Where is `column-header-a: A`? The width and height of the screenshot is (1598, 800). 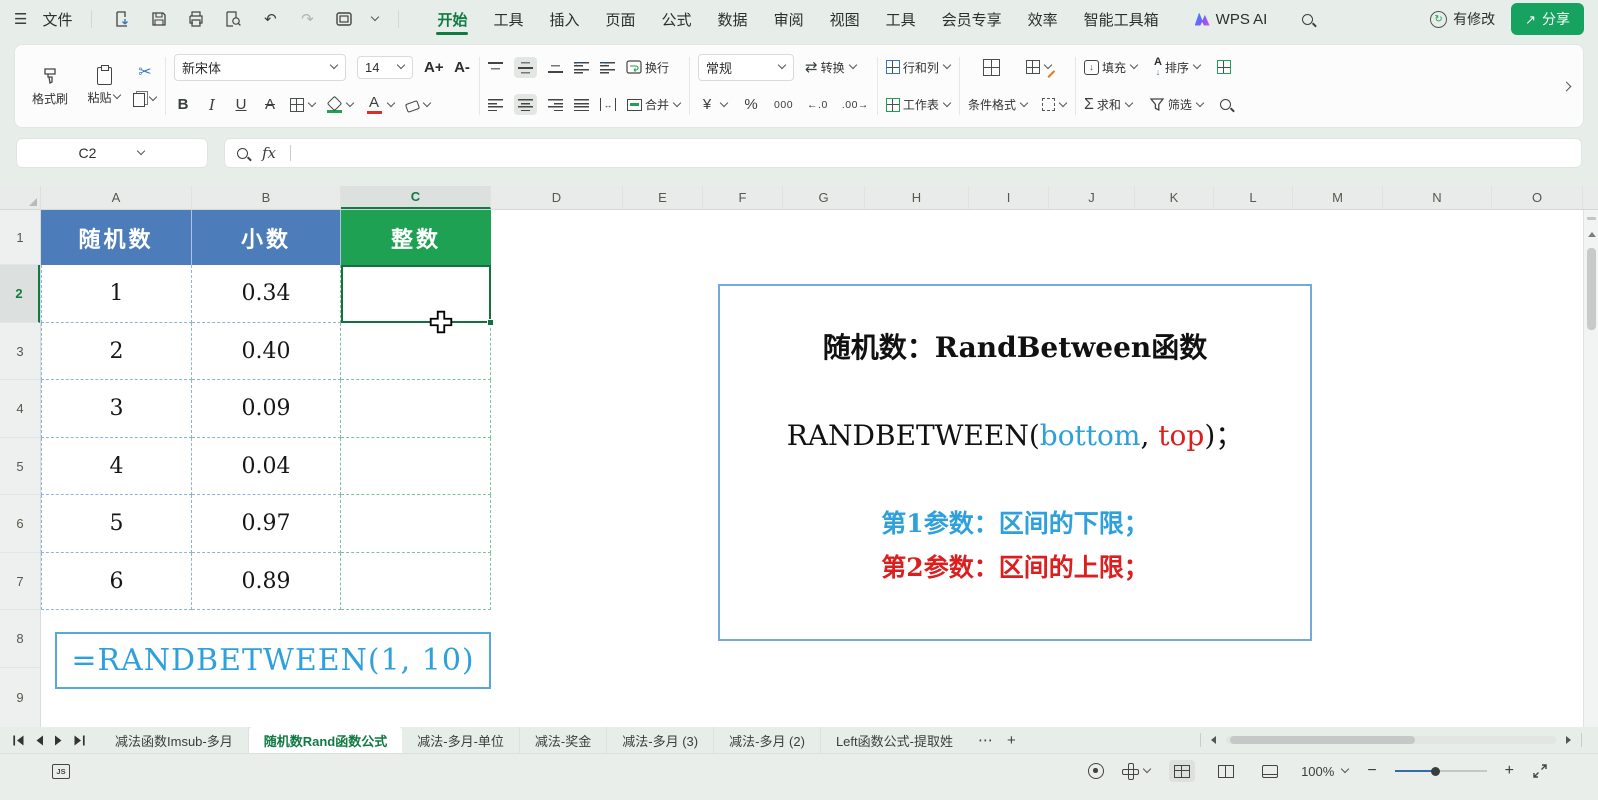 column-header-a: A is located at coordinates (116, 197).